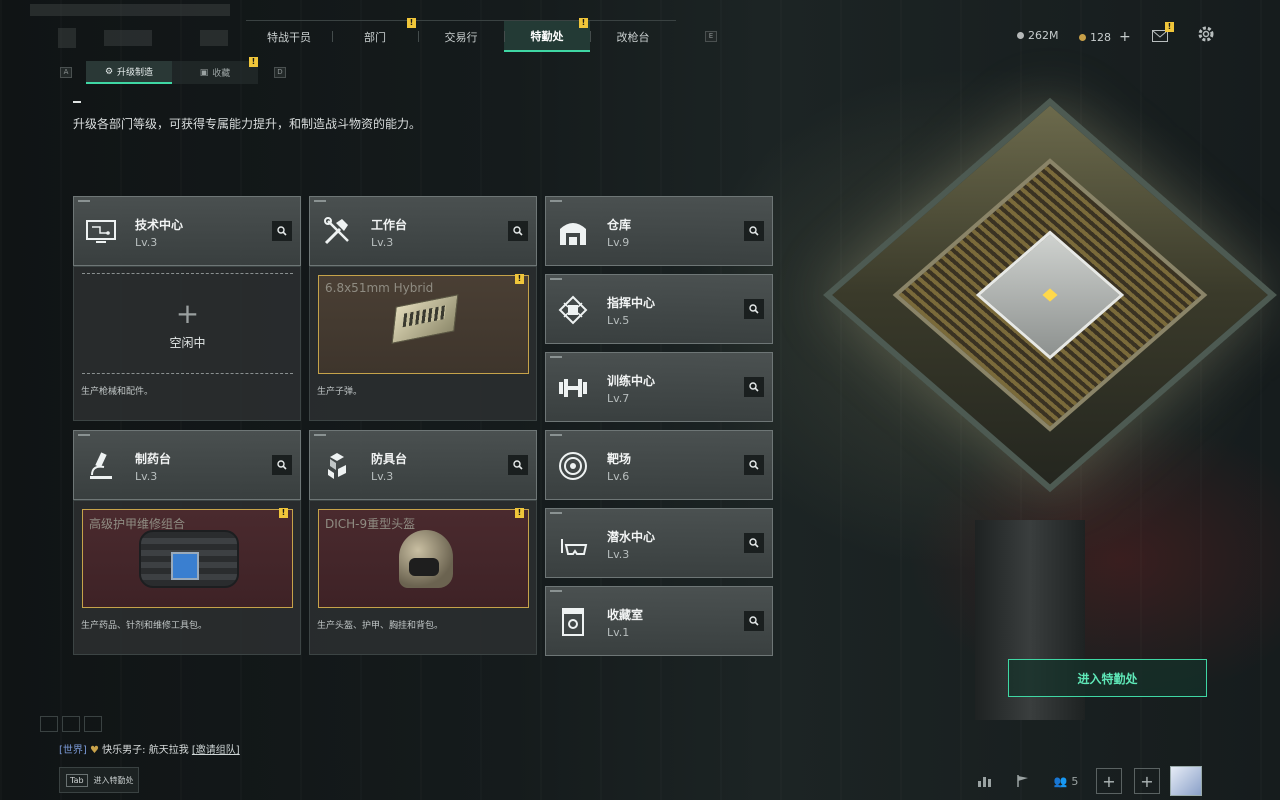 Image resolution: width=1280 pixels, height=800 pixels. I want to click on facility-card-pharmacy: 制药台 Lv.3, so click(187, 465).